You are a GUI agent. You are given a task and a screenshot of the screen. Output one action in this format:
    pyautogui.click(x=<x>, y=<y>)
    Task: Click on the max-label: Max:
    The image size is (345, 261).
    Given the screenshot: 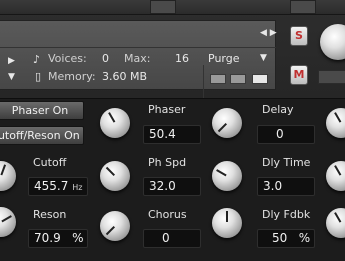 What is the action you would take?
    pyautogui.click(x=137, y=58)
    